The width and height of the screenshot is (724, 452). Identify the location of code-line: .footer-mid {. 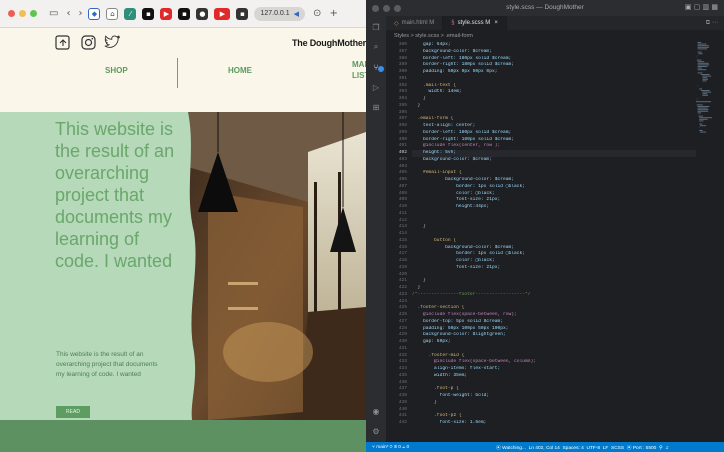
(562, 356).